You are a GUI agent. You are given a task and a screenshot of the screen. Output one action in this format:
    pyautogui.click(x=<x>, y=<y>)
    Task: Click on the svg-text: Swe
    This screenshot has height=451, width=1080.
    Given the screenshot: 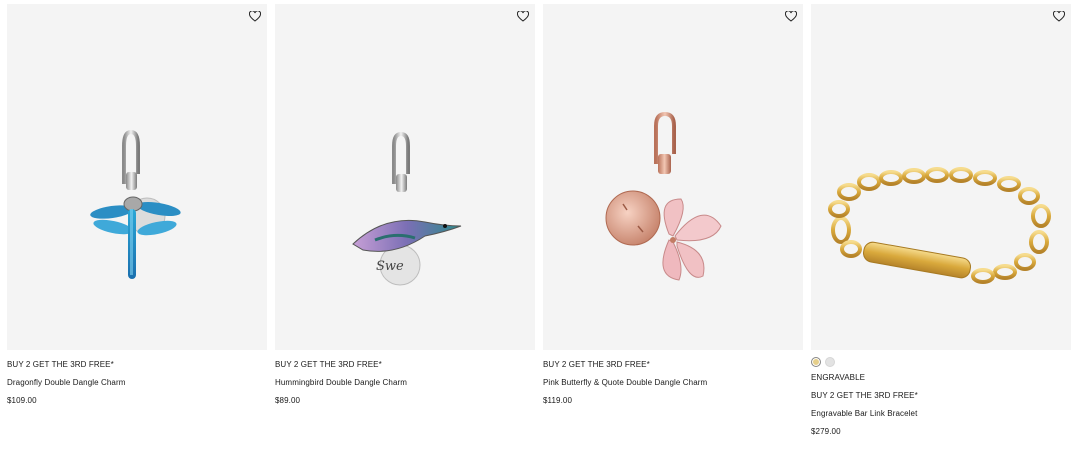 What is the action you would take?
    pyautogui.click(x=390, y=266)
    